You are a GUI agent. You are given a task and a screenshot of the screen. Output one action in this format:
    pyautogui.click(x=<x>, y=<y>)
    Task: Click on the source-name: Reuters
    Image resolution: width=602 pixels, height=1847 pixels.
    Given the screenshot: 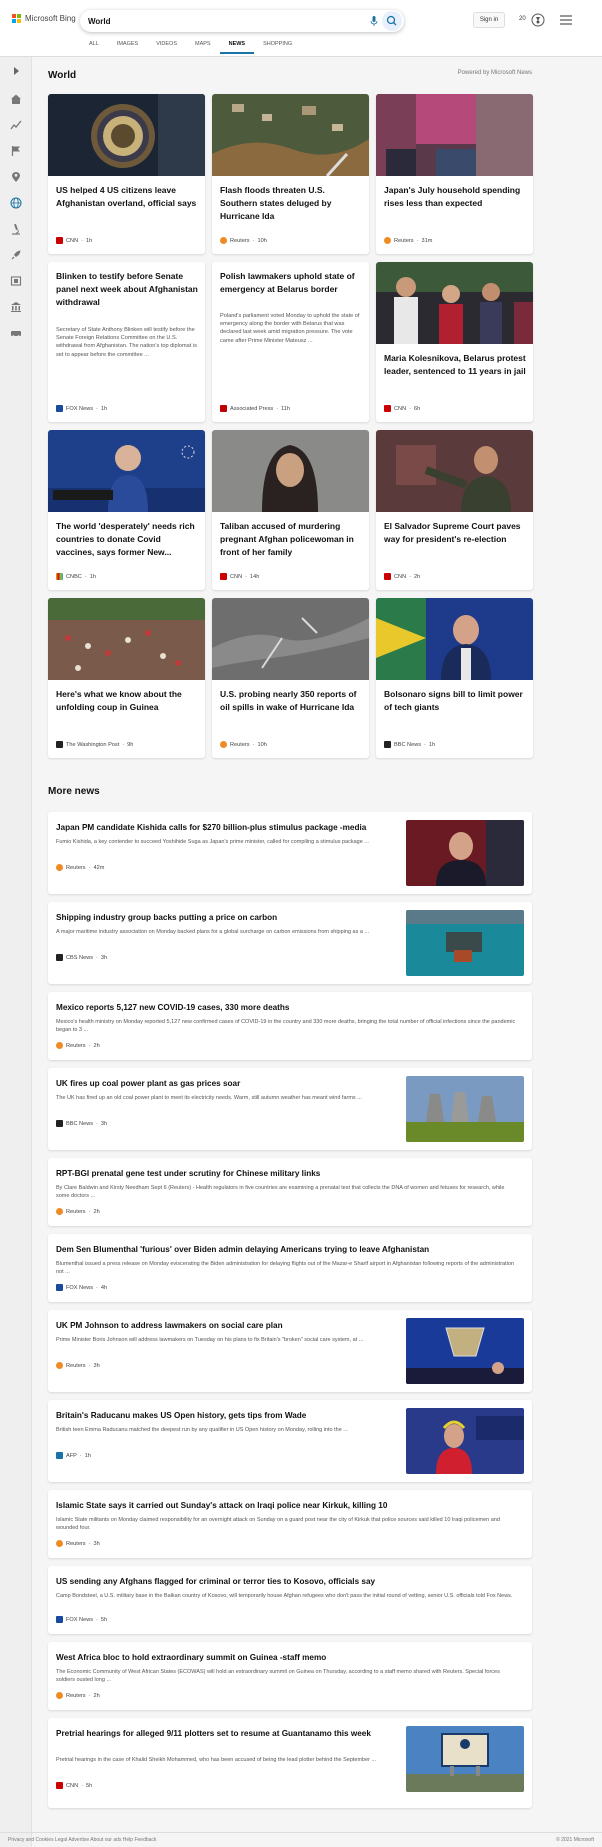 What is the action you would take?
    pyautogui.click(x=76, y=1695)
    